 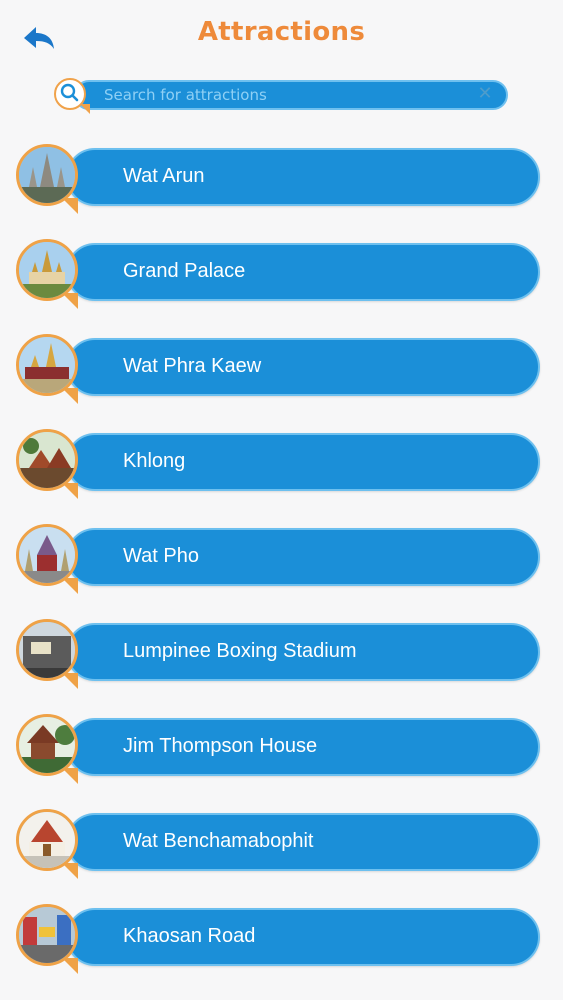 I want to click on list-item-wat-benchamabophit: Wat Benchamabophit, so click(x=279, y=843).